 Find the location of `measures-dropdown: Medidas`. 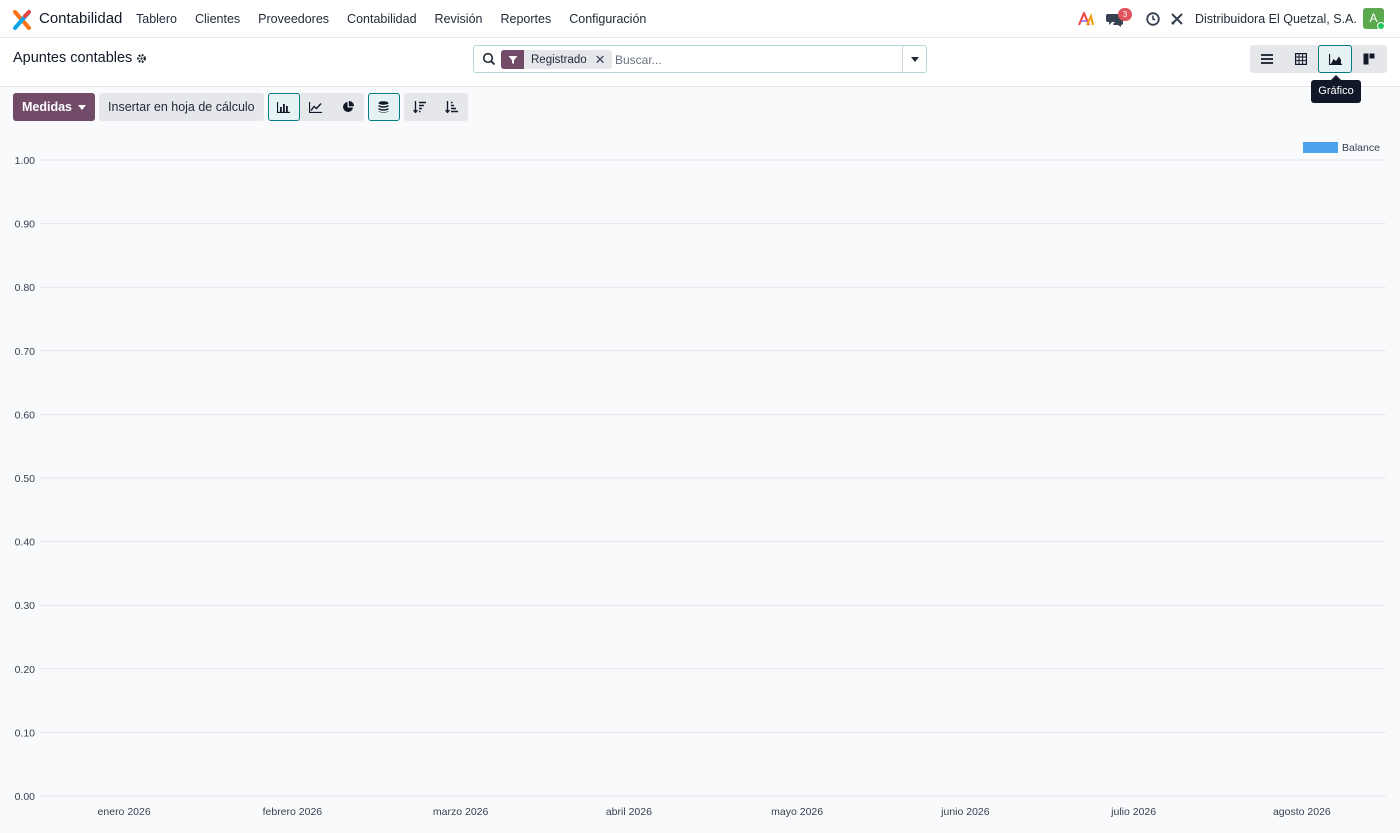

measures-dropdown: Medidas is located at coordinates (54, 107).